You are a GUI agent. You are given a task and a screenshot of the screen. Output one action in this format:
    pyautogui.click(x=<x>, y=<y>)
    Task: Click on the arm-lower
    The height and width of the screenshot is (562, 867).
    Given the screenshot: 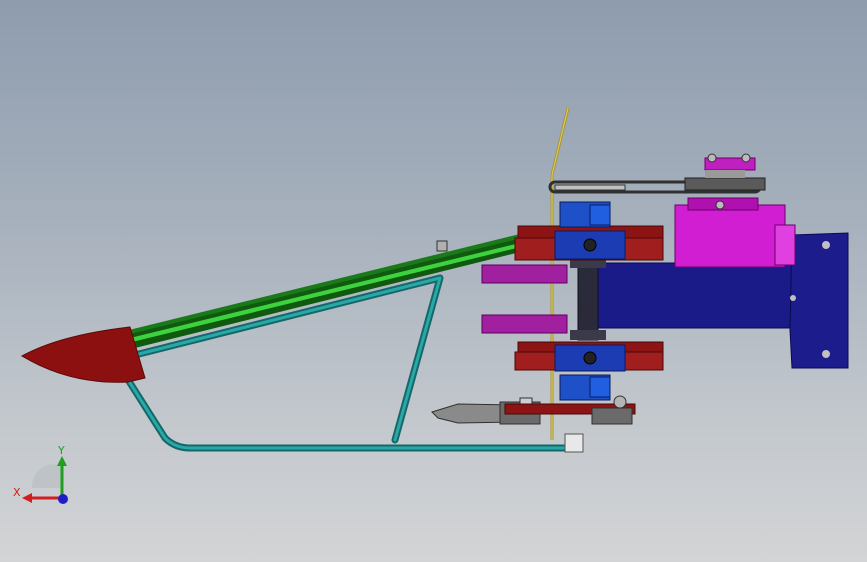 What is the action you would take?
    pyautogui.click(x=524, y=324)
    